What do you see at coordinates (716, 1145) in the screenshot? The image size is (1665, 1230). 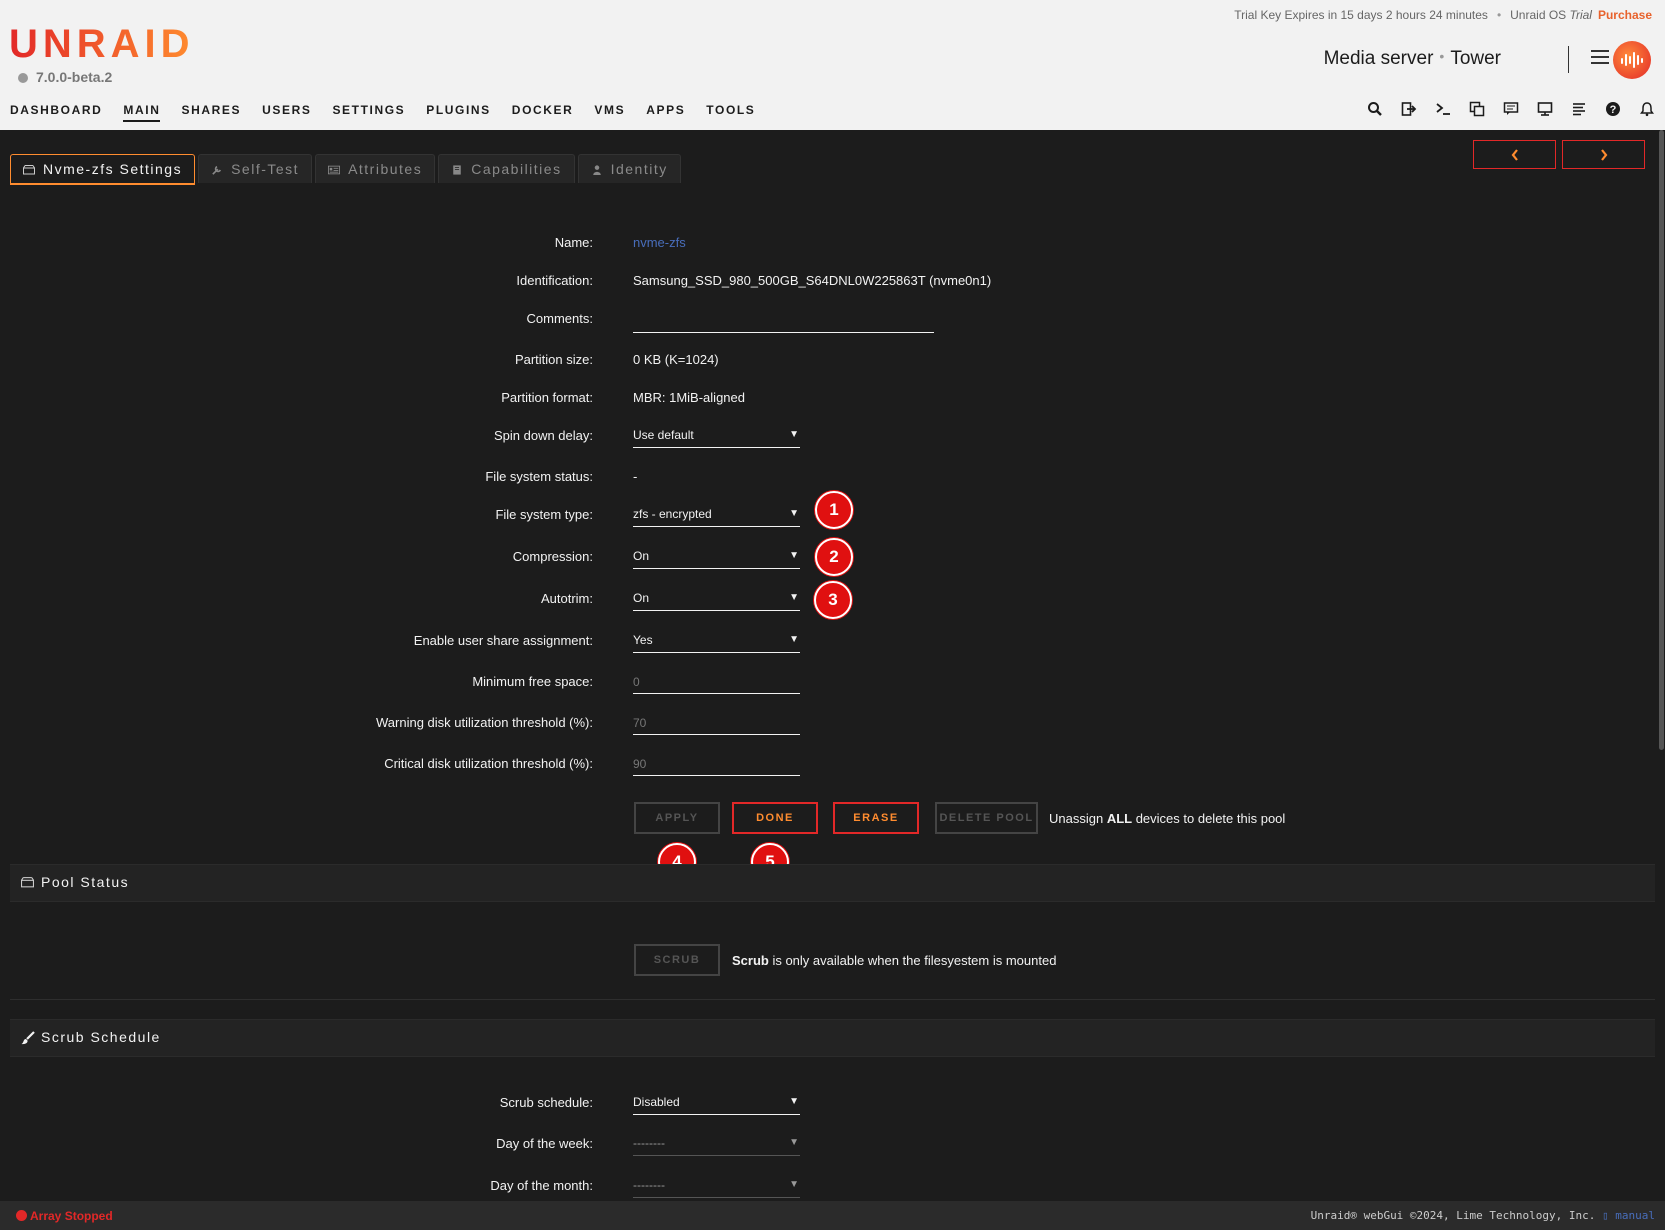 I see `day-of-week-select: -------- ▼` at bounding box center [716, 1145].